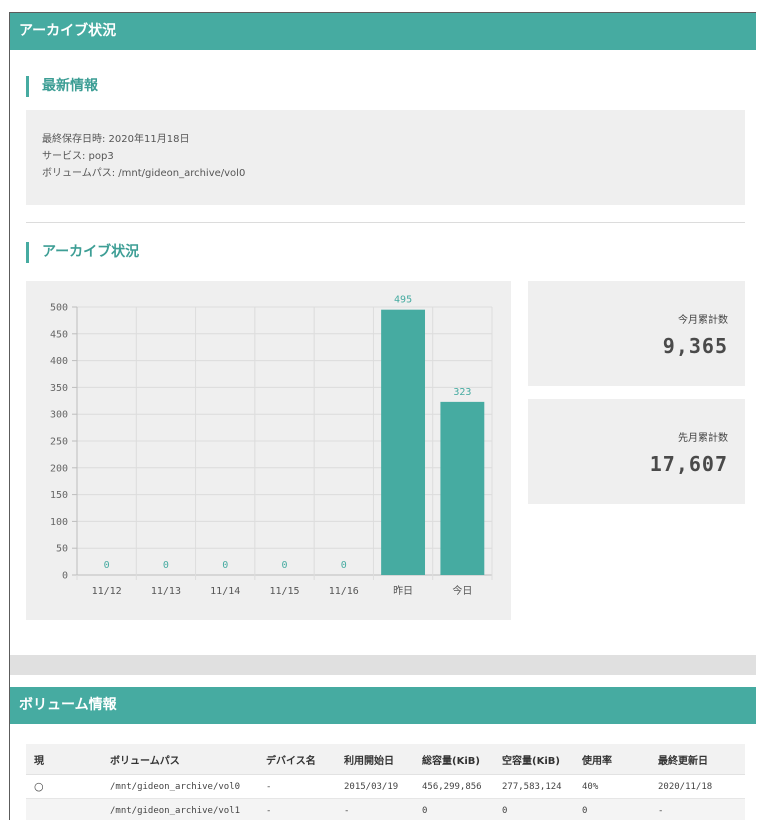 This screenshot has width=757, height=820. Describe the element at coordinates (462, 392) in the screenshot. I see `data-label: 323` at that location.